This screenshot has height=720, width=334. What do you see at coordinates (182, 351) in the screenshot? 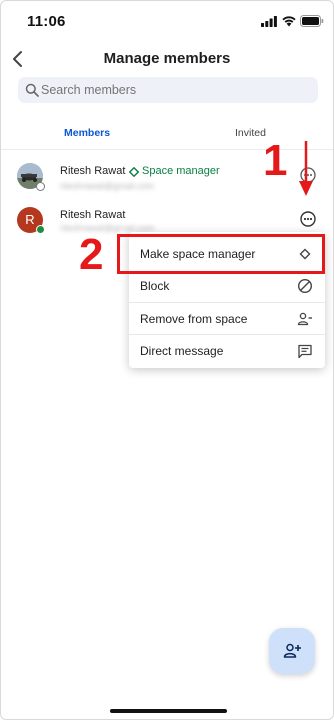
I see `menu-item-label: Direct message` at bounding box center [182, 351].